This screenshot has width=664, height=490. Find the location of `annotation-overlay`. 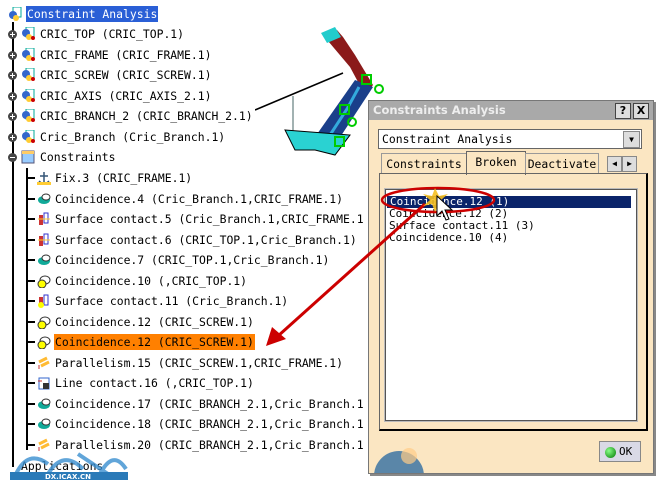

annotation-overlay is located at coordinates (381, 266).